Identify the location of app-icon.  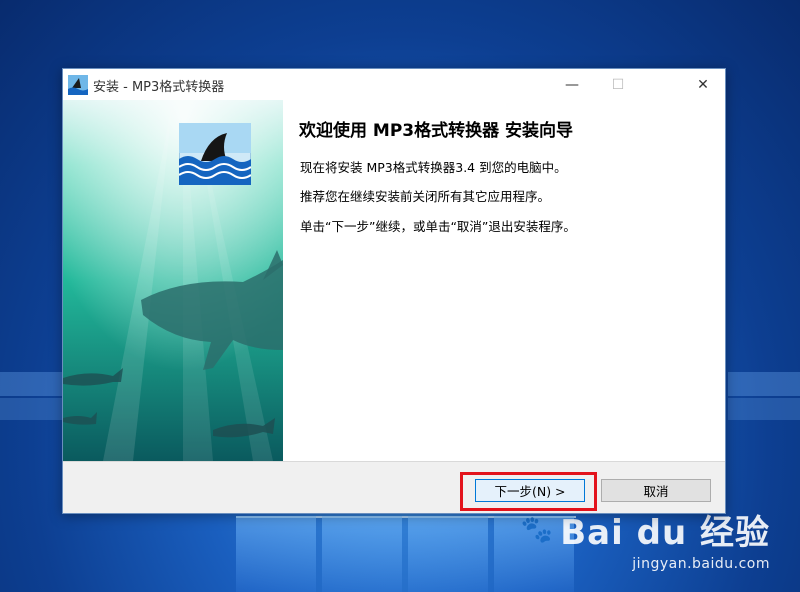
(78, 85).